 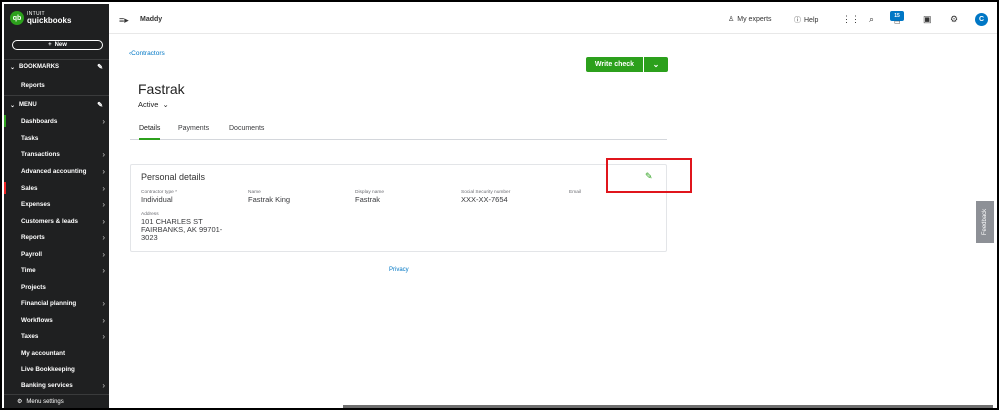 I want to click on sidebar-item-label: Reports, so click(x=33, y=237).